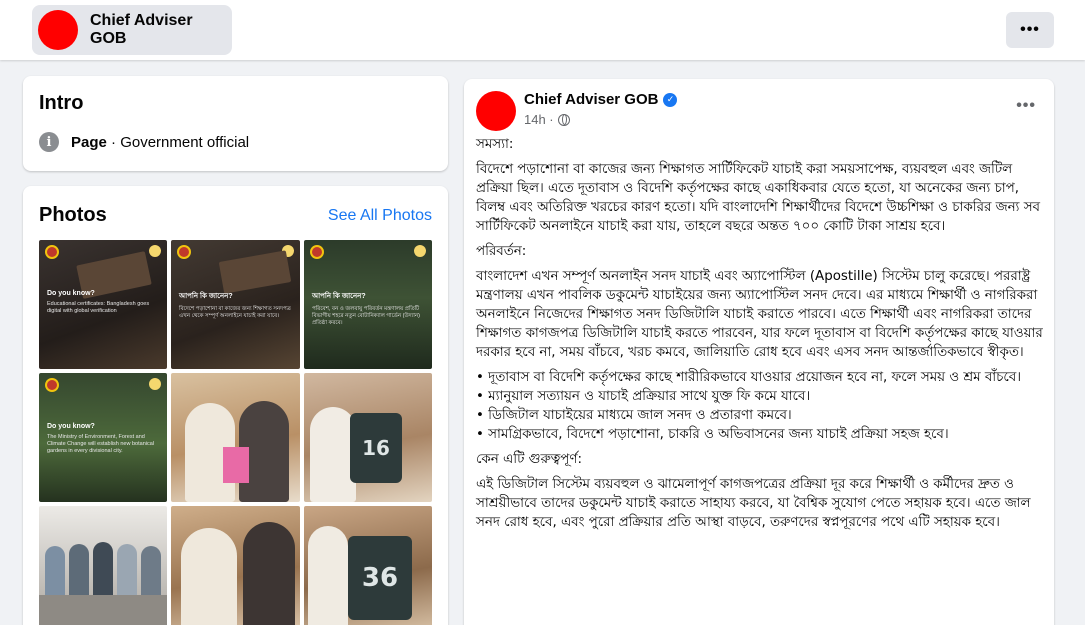  What do you see at coordinates (61, 103) in the screenshot?
I see `intro-title: Intro` at bounding box center [61, 103].